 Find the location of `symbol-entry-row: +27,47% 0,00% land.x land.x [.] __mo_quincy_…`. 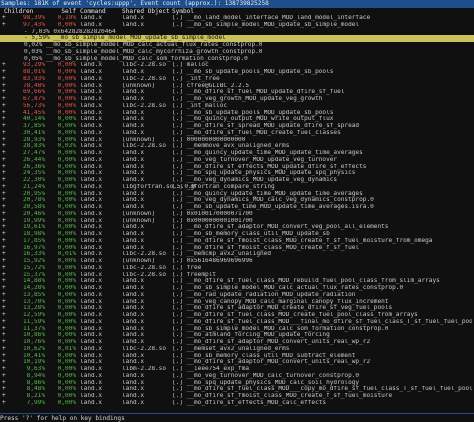

symbol-entry-row: +27,47% 0,00% land.x land.x [.] __mo_quincy_… is located at coordinates (237, 153).